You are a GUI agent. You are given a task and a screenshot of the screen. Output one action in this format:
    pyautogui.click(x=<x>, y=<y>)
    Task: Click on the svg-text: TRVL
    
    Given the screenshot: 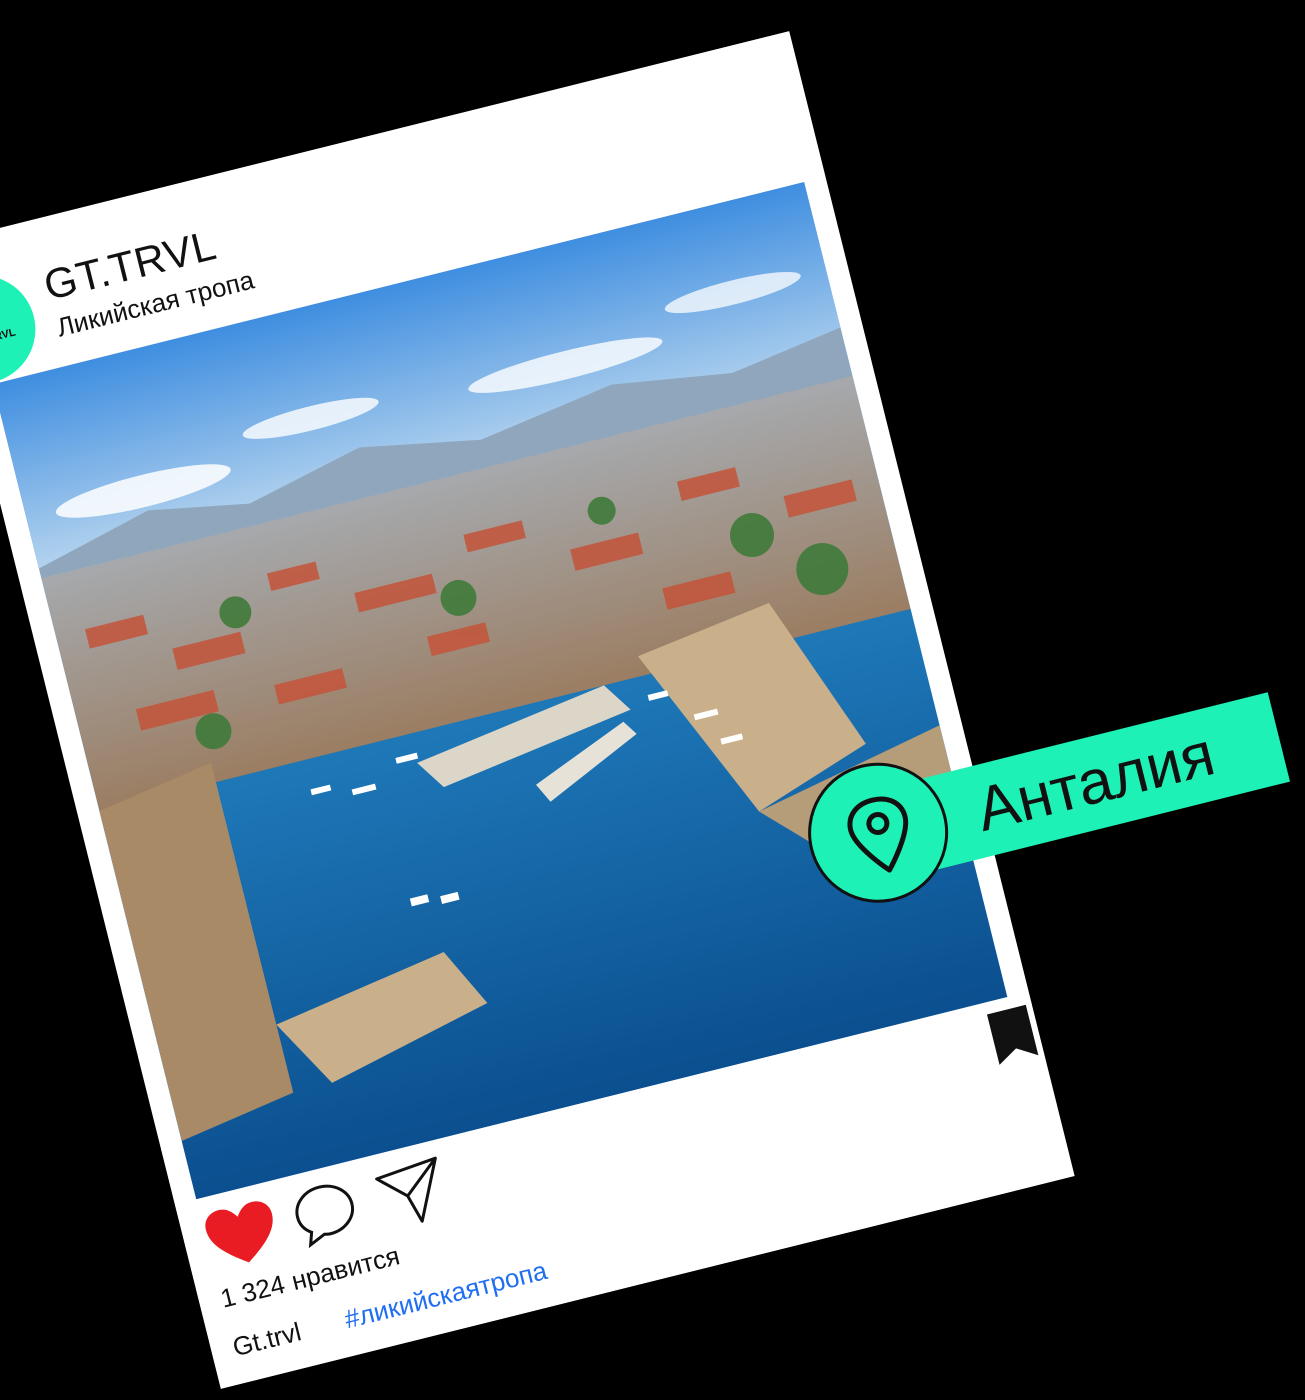 What is the action you would take?
    pyautogui.click(x=8, y=335)
    